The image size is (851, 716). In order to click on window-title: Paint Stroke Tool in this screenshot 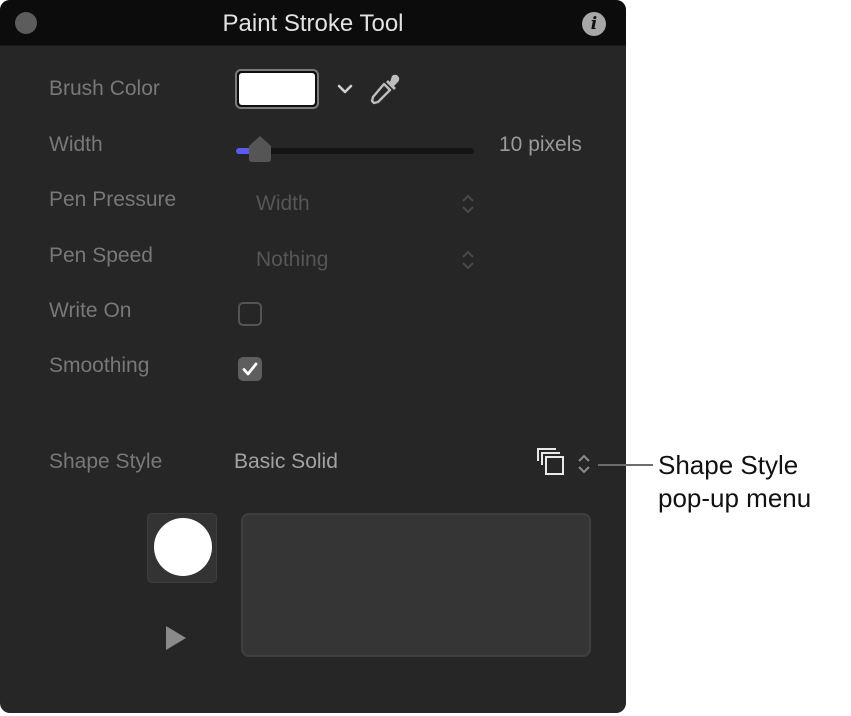, I will do `click(313, 23)`.